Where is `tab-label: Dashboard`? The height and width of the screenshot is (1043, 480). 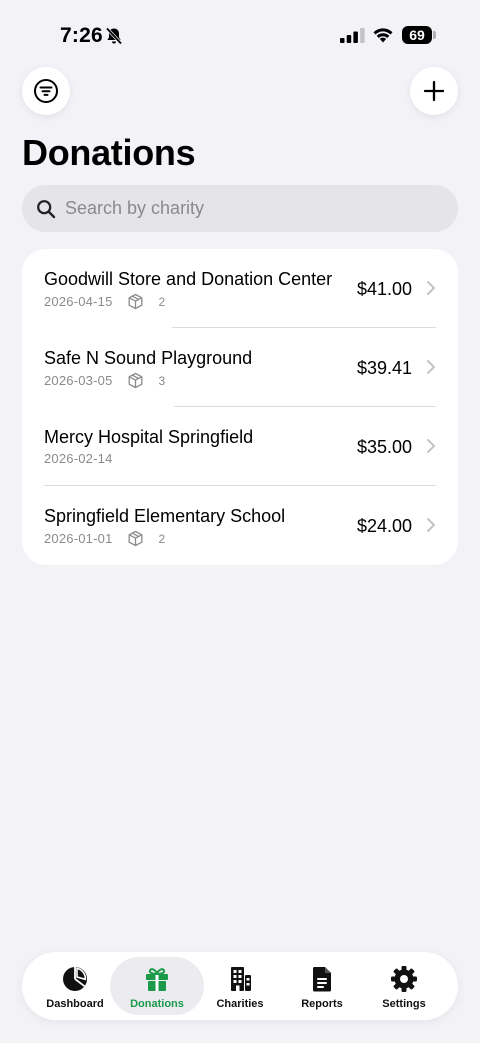
tab-label: Dashboard is located at coordinates (75, 1004).